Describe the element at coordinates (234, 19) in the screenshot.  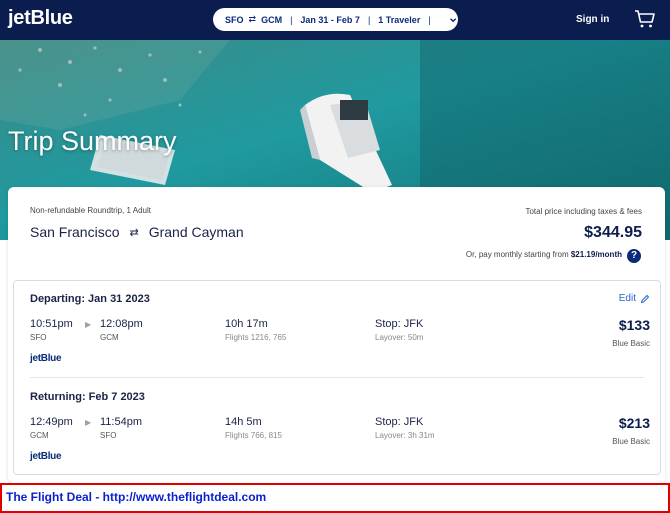
I see `search-origin: SFO` at that location.